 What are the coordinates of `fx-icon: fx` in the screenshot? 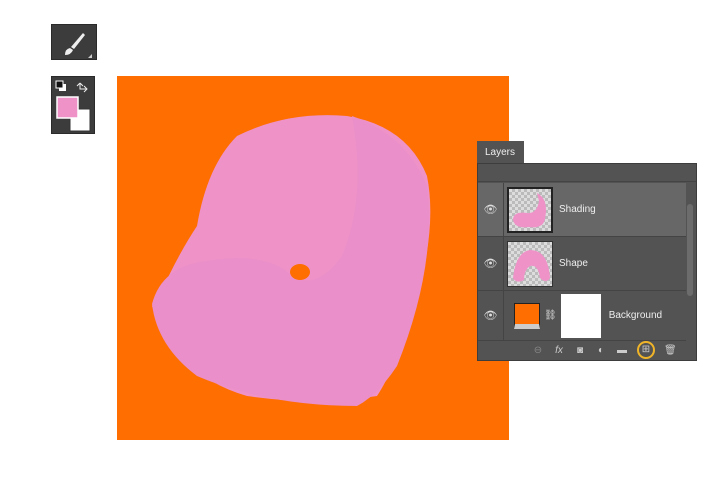 It's located at (559, 350).